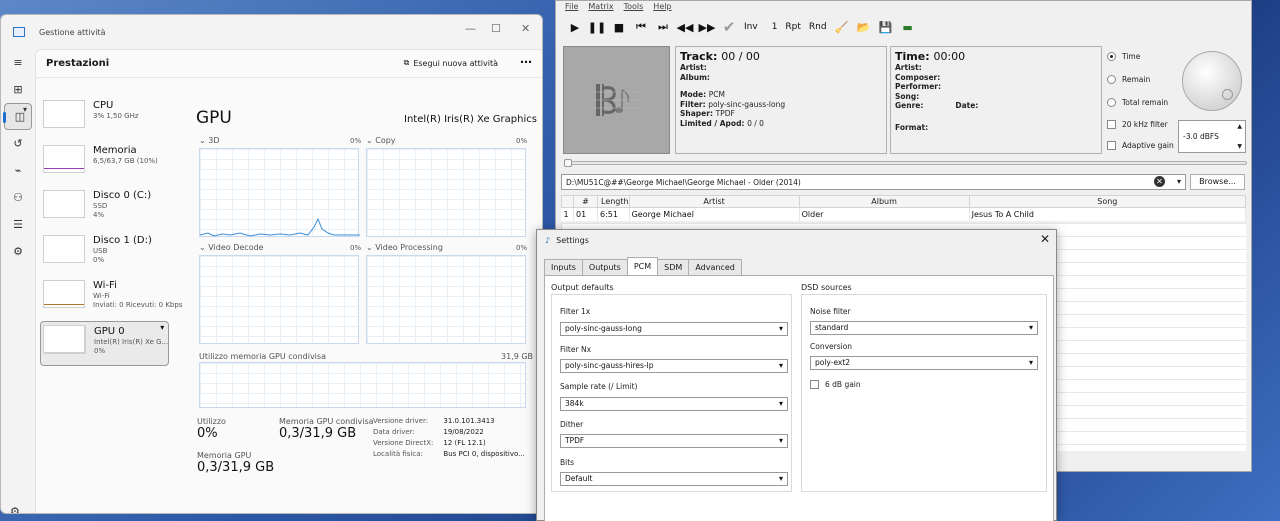 This screenshot has width=1280, height=521. What do you see at coordinates (279, 299) in the screenshot?
I see `graph-video-decode` at bounding box center [279, 299].